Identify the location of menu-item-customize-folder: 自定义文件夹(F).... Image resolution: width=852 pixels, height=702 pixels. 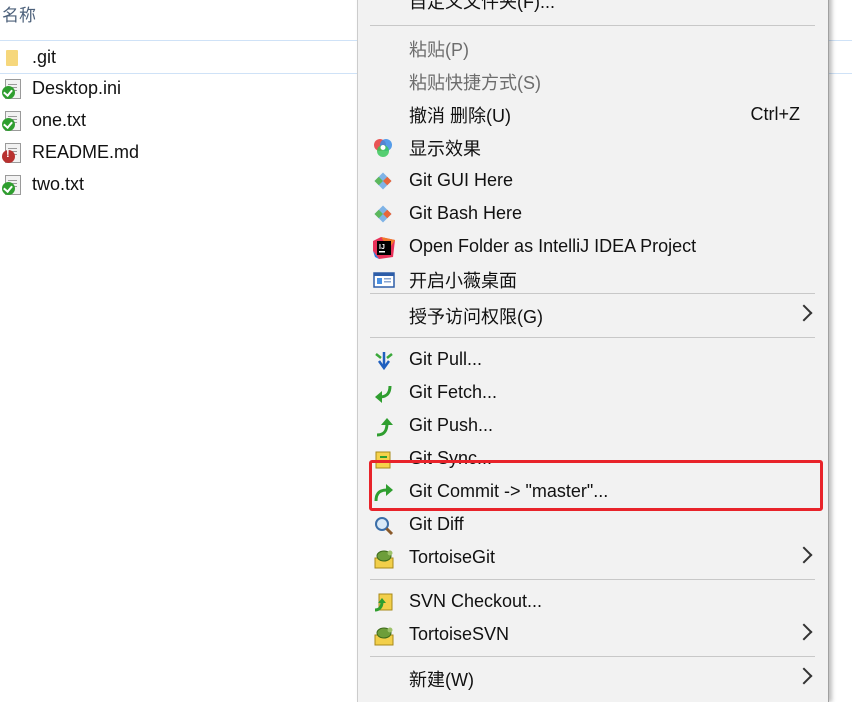
(593, 8).